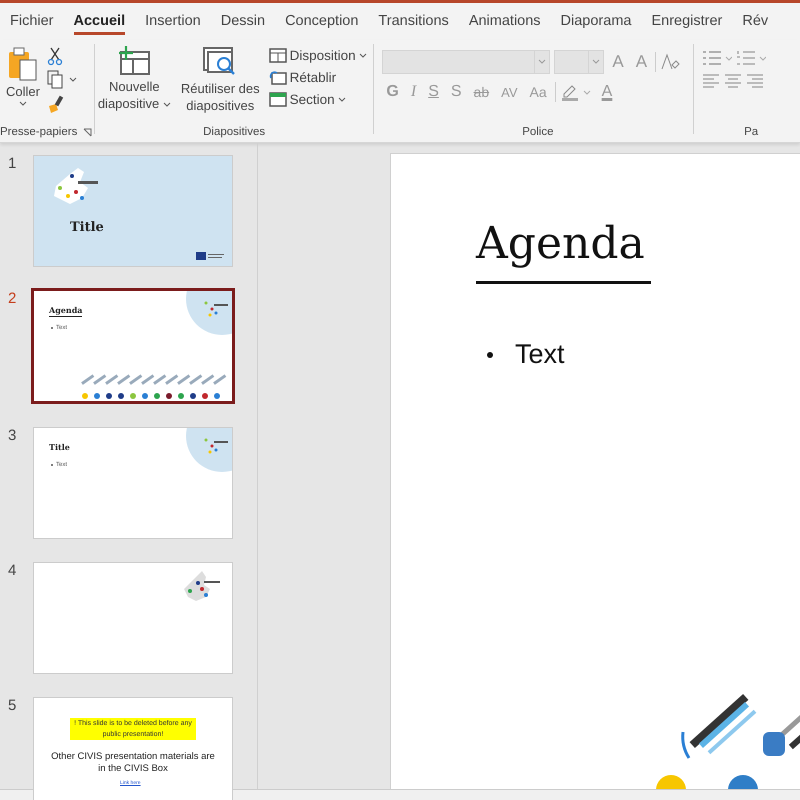  I want to click on slide-number: 3, so click(12, 435).